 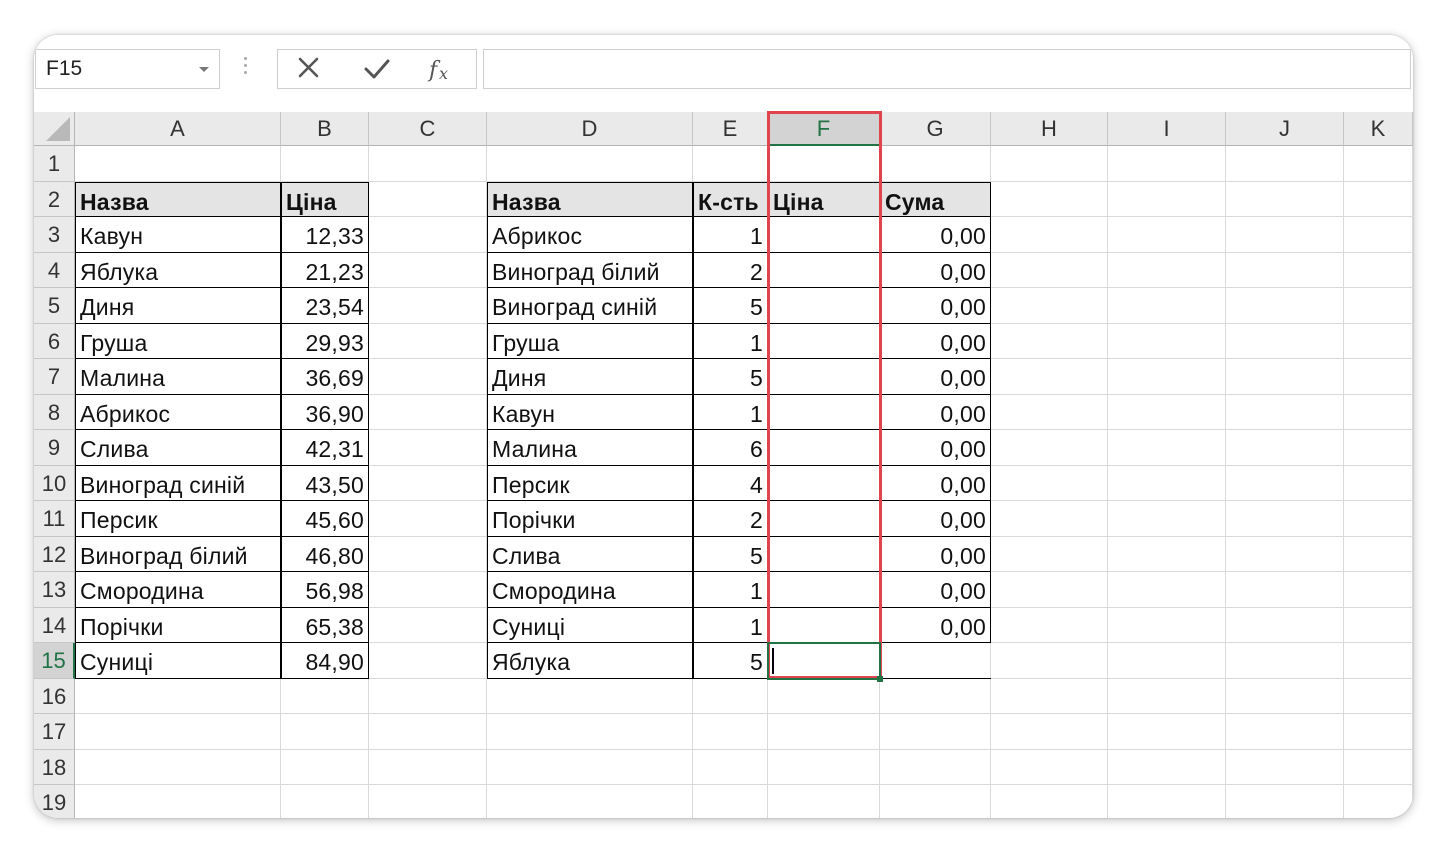 What do you see at coordinates (590, 129) in the screenshot?
I see `column-header-d: D` at bounding box center [590, 129].